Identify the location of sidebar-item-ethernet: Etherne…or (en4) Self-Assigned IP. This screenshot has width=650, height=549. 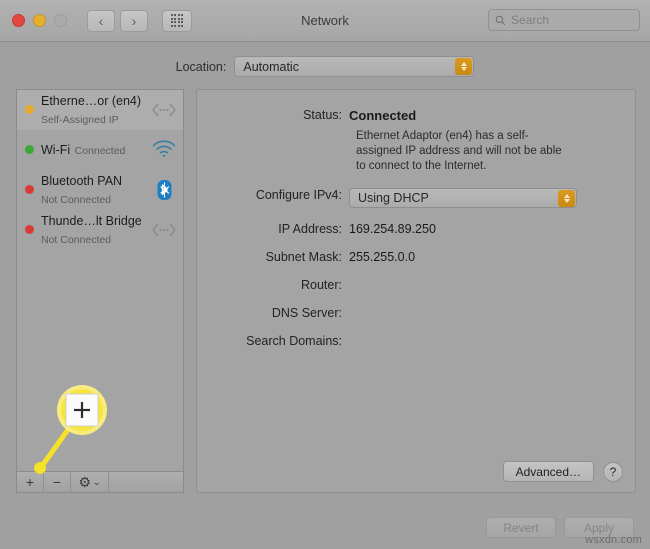
(100, 110).